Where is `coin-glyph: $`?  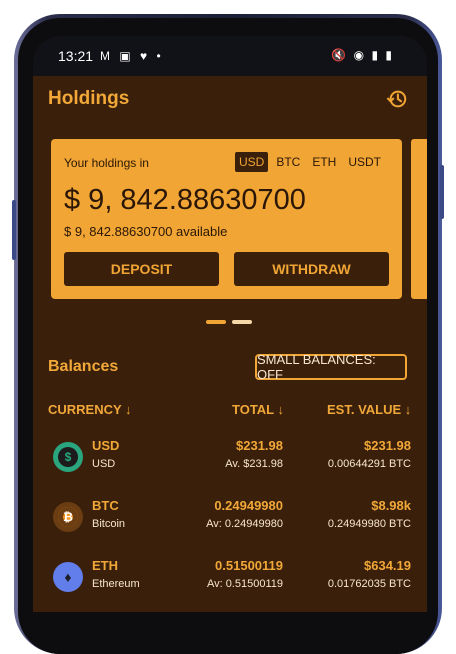 coin-glyph: $ is located at coordinates (68, 457).